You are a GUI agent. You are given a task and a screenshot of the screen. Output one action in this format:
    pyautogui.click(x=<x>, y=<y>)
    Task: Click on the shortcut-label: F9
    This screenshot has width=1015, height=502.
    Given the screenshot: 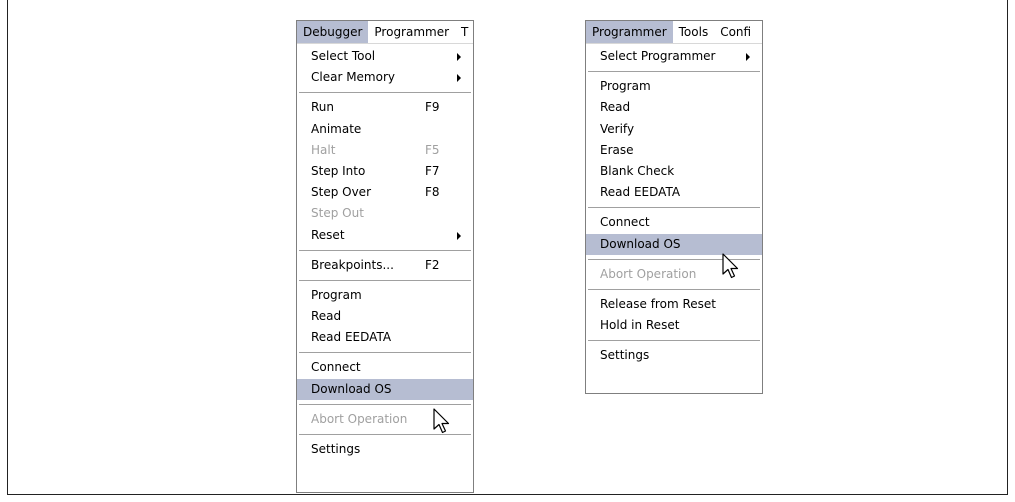 What is the action you would take?
    pyautogui.click(x=432, y=107)
    